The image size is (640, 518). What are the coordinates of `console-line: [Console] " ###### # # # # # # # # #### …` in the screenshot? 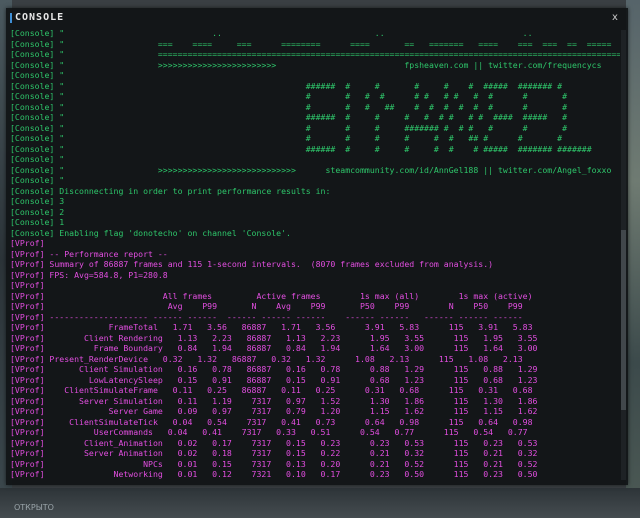 It's located at (289, 117).